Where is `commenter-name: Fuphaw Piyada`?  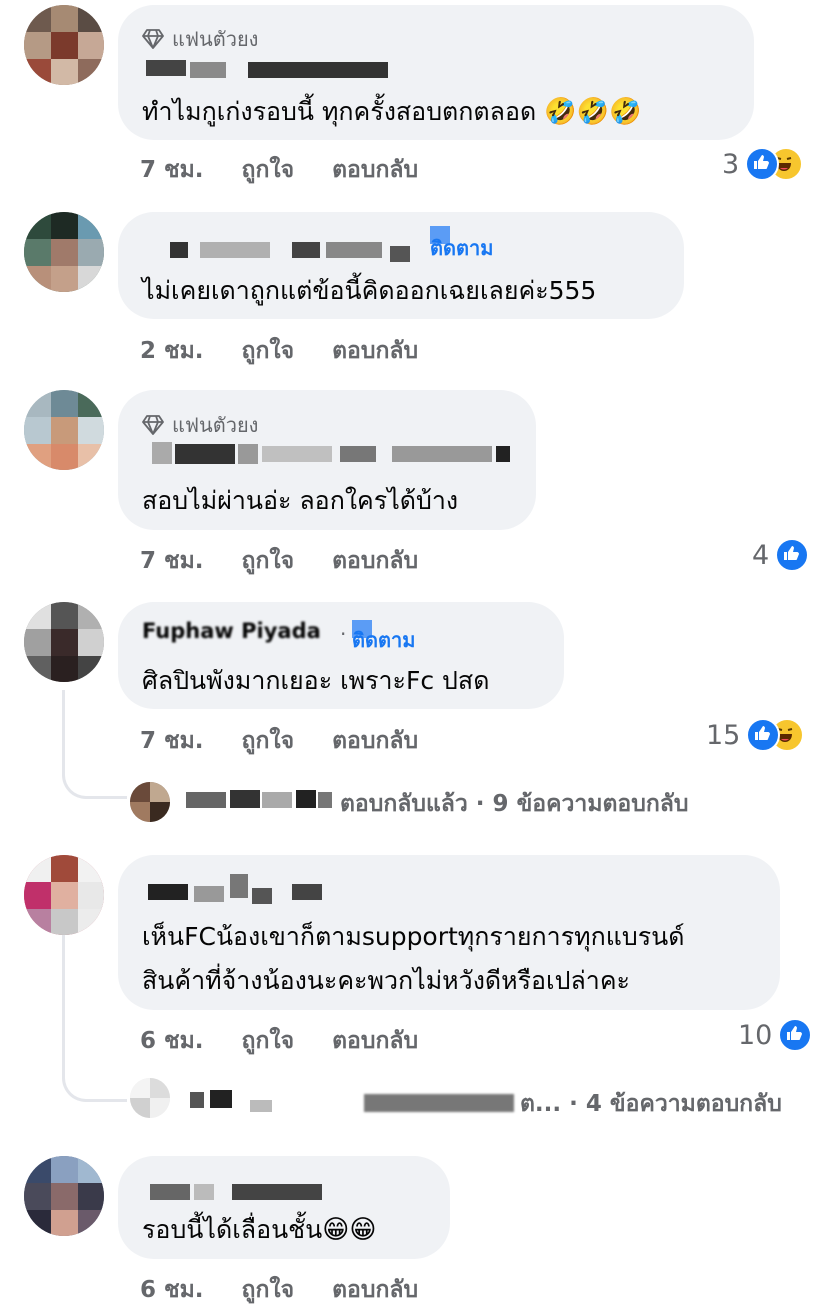 commenter-name: Fuphaw Piyada is located at coordinates (231, 631).